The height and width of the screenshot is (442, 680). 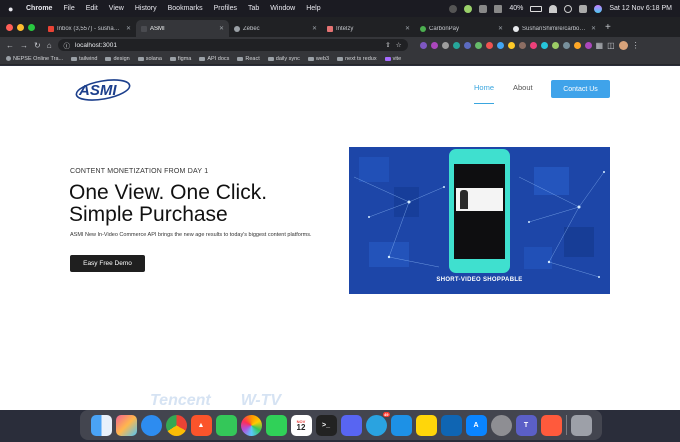 I want to click on nav-about-link: About, so click(x=523, y=87).